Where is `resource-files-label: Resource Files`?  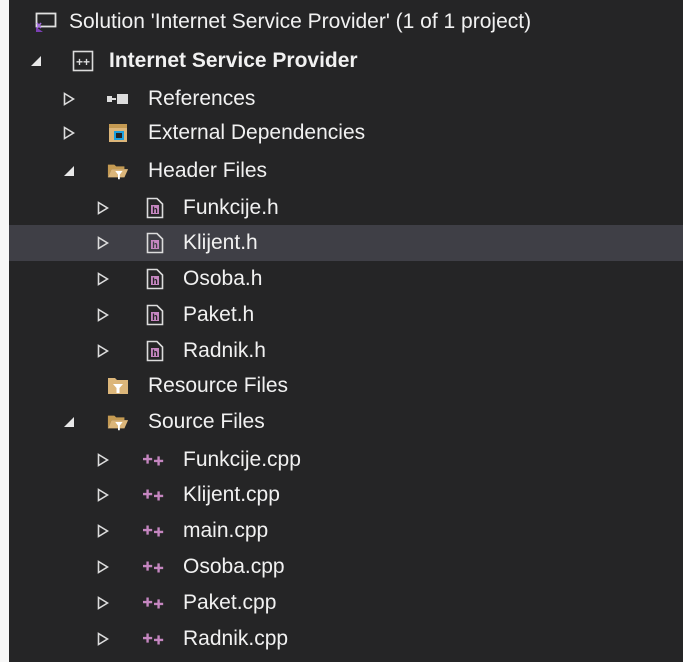 resource-files-label: Resource Files is located at coordinates (218, 385).